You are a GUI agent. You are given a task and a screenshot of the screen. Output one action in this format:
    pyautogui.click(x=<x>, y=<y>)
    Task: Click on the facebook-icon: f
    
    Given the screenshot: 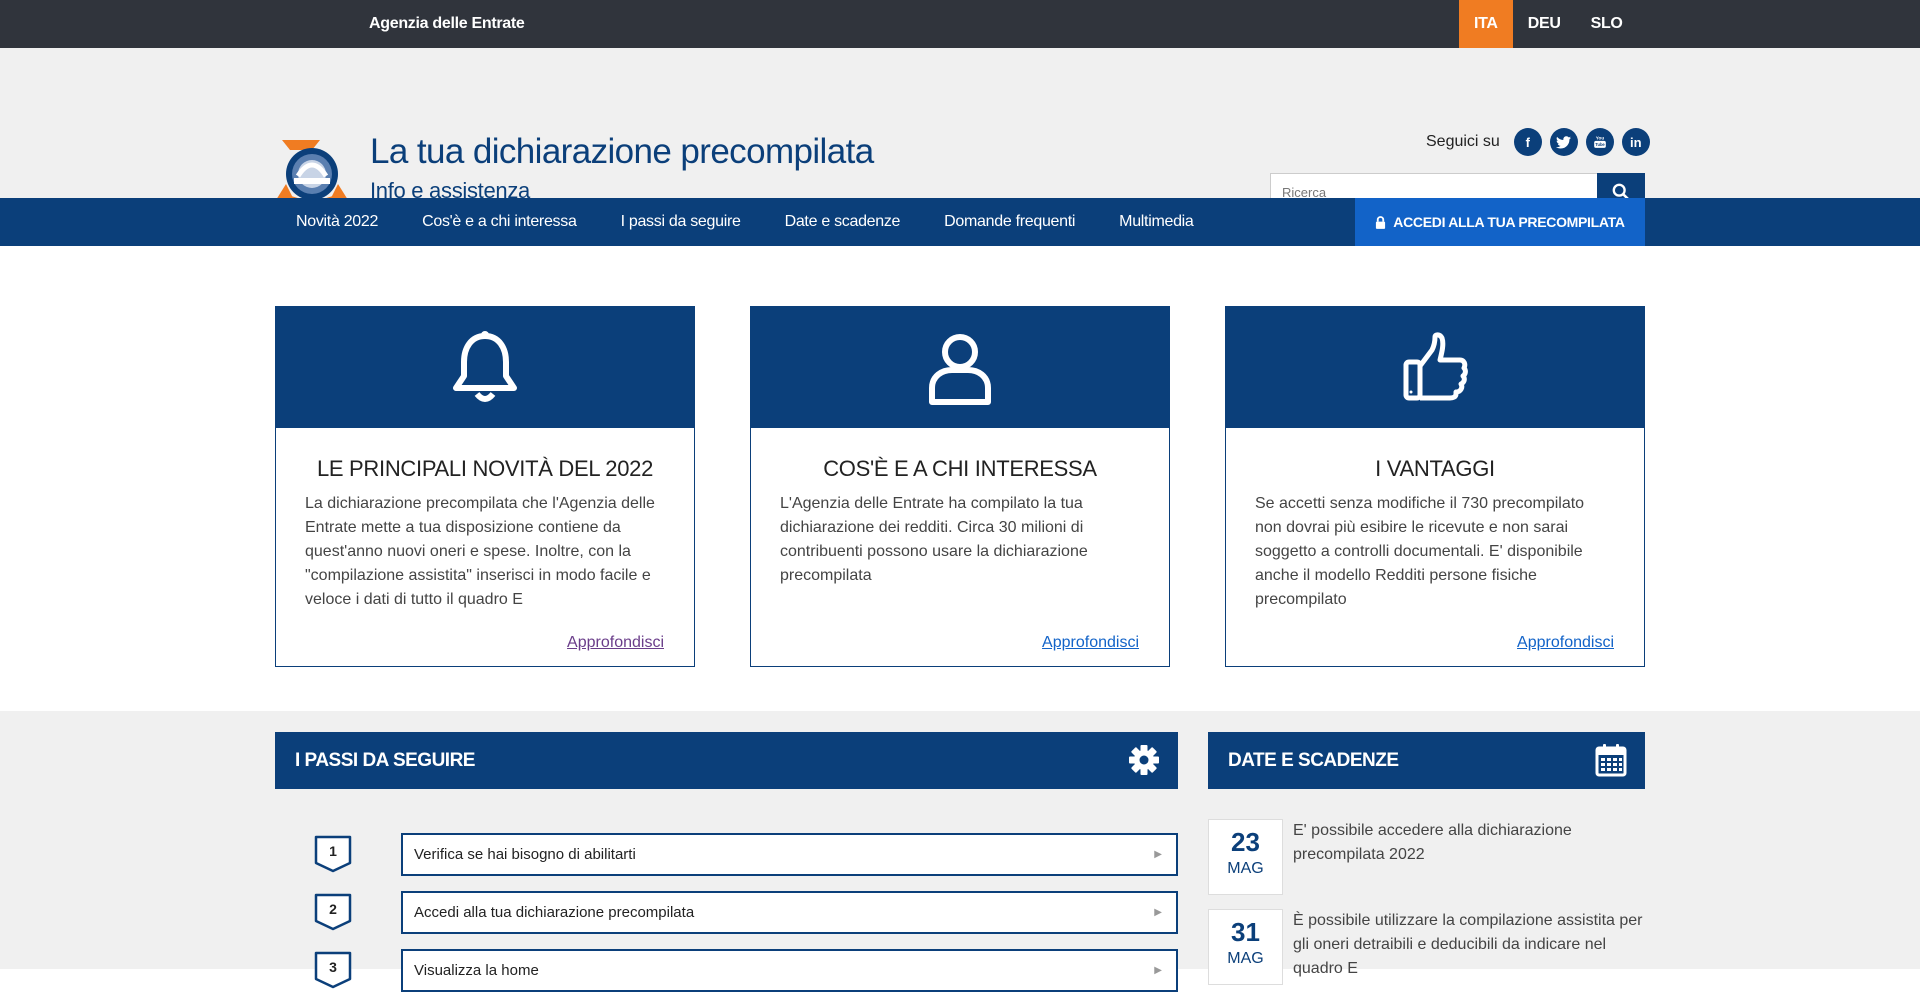 What is the action you would take?
    pyautogui.click(x=1527, y=142)
    